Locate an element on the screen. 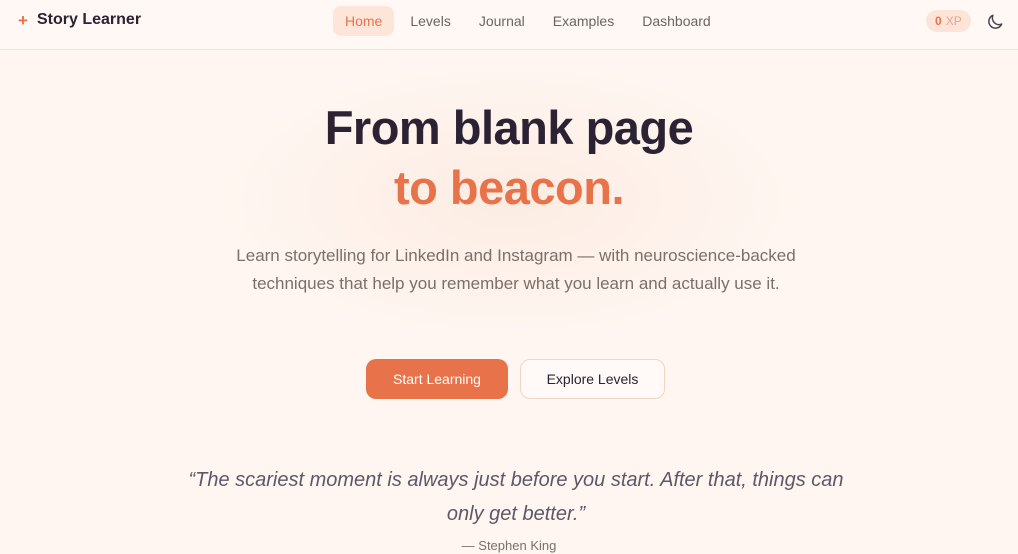 Image resolution: width=1018 pixels, height=554 pixels. main-nav: Home Levels Journal Examples Dashboard is located at coordinates (530, 21).